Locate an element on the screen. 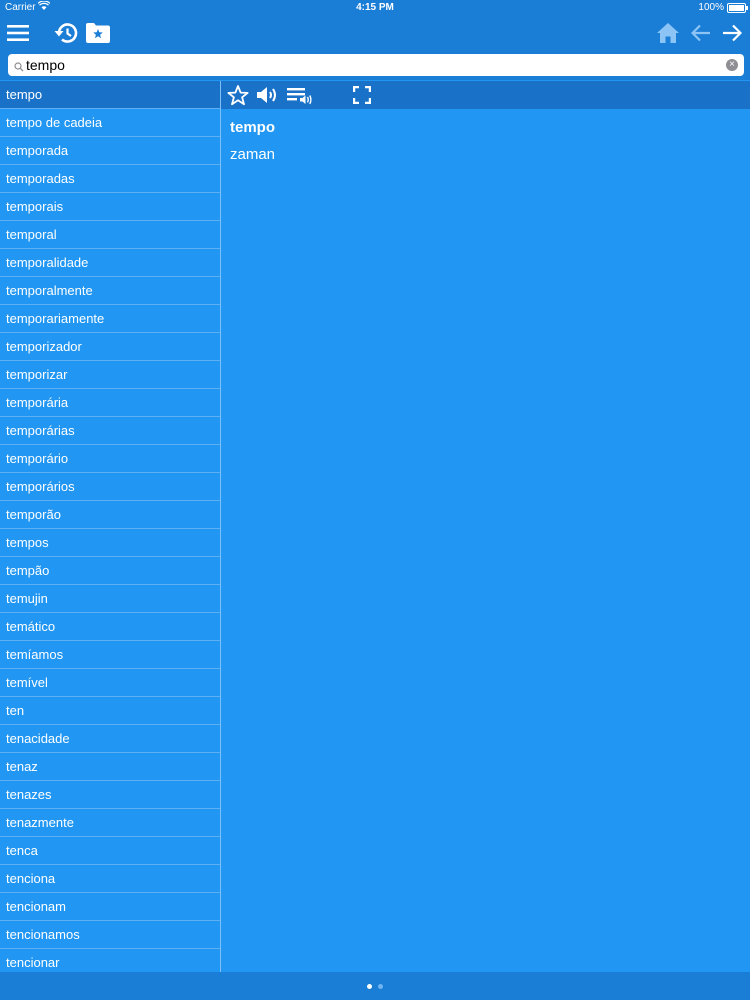 This screenshot has width=750, height=1000. clock: 4:15 PM is located at coordinates (375, 7).